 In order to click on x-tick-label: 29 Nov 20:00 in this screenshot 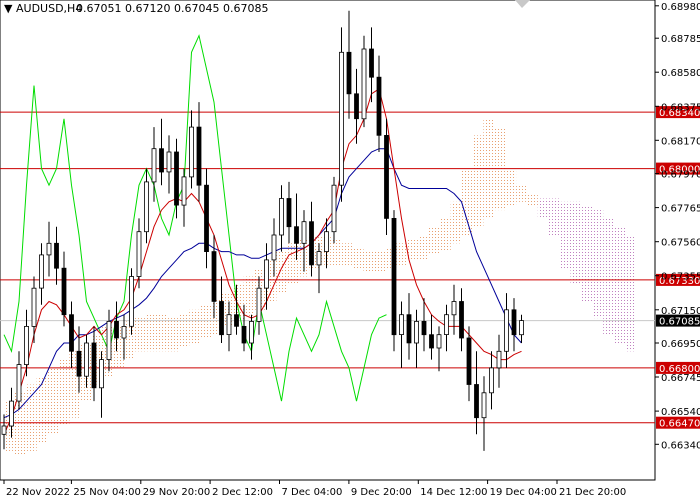, I will do `click(176, 492)`.